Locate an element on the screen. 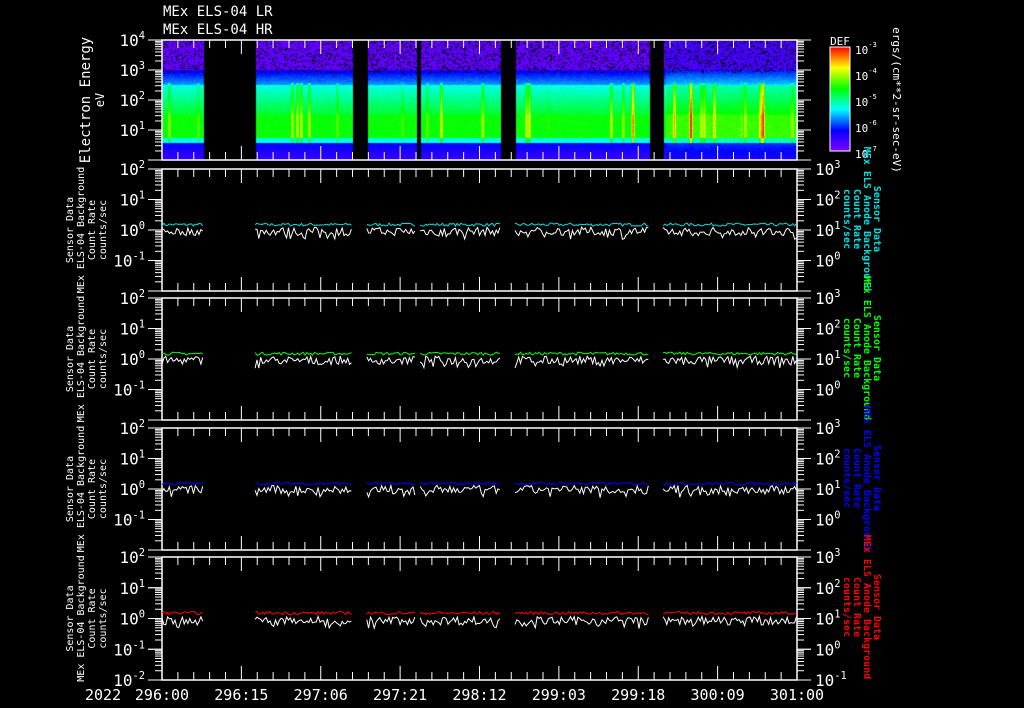 Image resolution: width=1024 pixels, height=708 pixels. panel-2-left-tick-label: 100 is located at coordinates (132, 359).